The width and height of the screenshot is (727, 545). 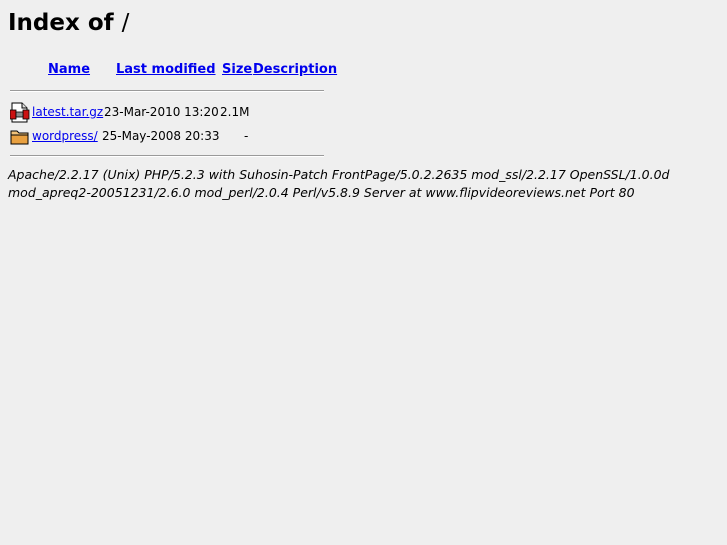 I want to click on footer-divider, so click(x=167, y=156).